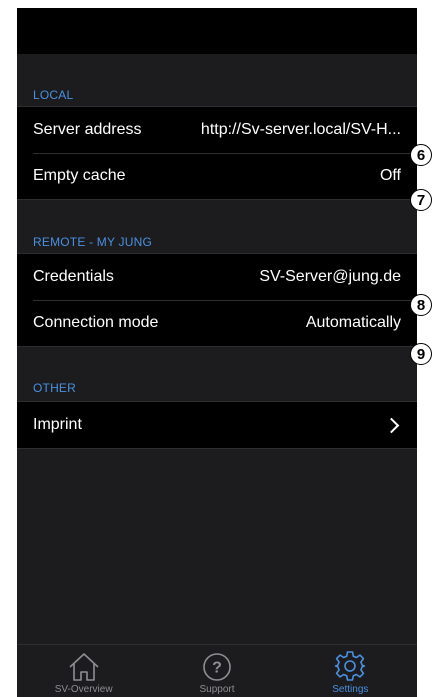 The width and height of the screenshot is (446, 697). I want to click on callout-marker: 7, so click(421, 200).